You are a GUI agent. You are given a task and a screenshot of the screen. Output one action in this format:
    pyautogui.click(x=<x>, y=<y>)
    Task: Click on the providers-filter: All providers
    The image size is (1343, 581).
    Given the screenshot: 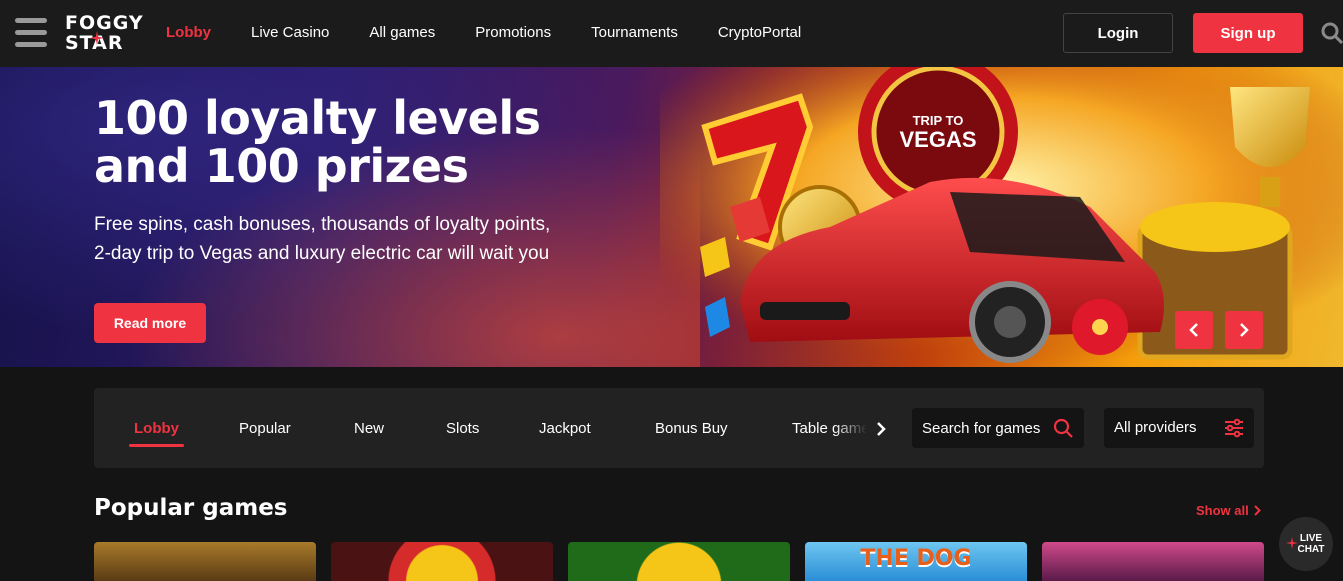 What is the action you would take?
    pyautogui.click(x=1179, y=428)
    